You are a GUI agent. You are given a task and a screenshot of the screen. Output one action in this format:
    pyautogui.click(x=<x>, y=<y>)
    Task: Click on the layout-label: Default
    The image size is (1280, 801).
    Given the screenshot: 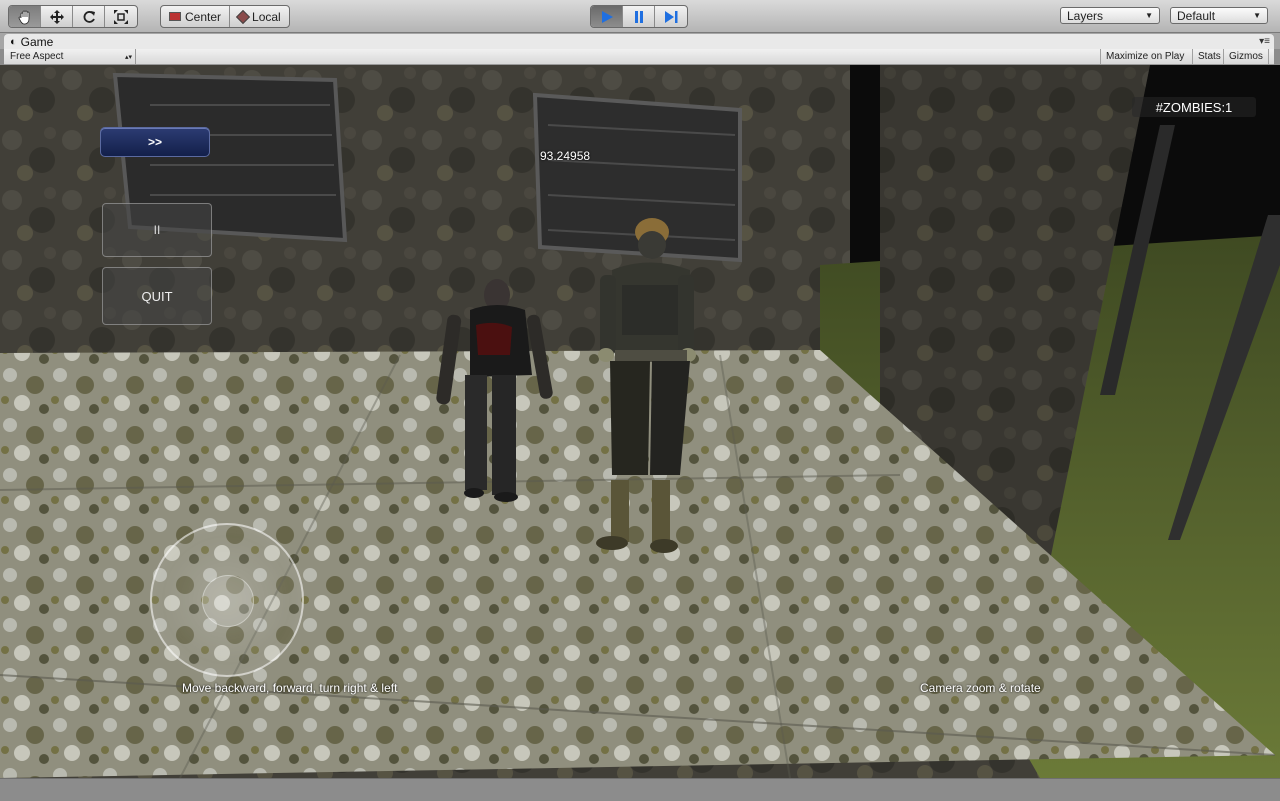 What is the action you would take?
    pyautogui.click(x=1196, y=15)
    